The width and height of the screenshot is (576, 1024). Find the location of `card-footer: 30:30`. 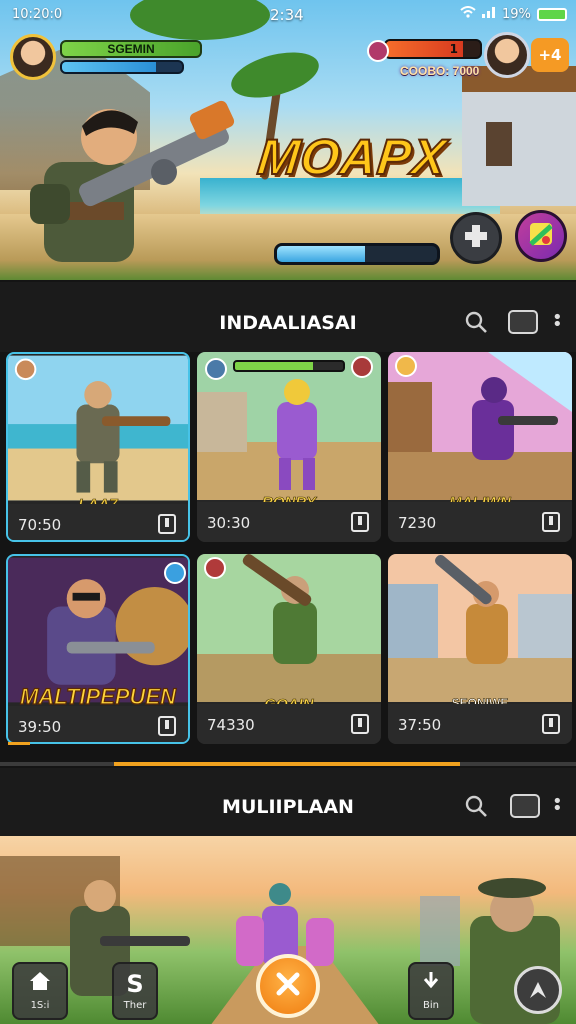

card-footer: 30:30 is located at coordinates (289, 522).